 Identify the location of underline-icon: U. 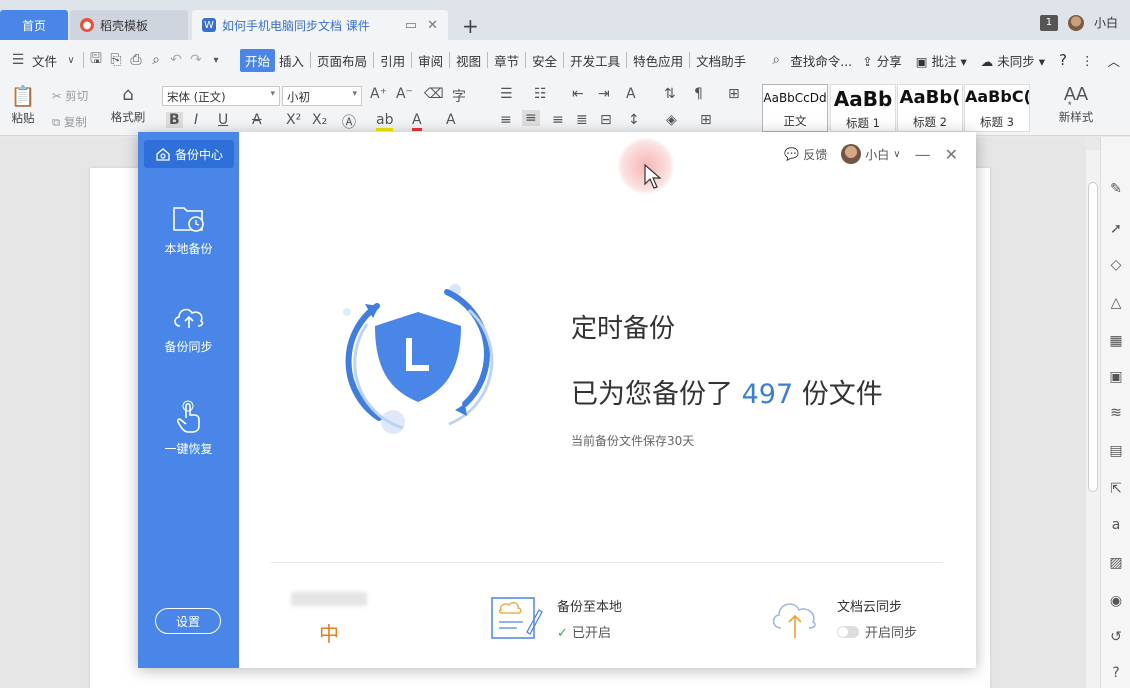
(223, 120).